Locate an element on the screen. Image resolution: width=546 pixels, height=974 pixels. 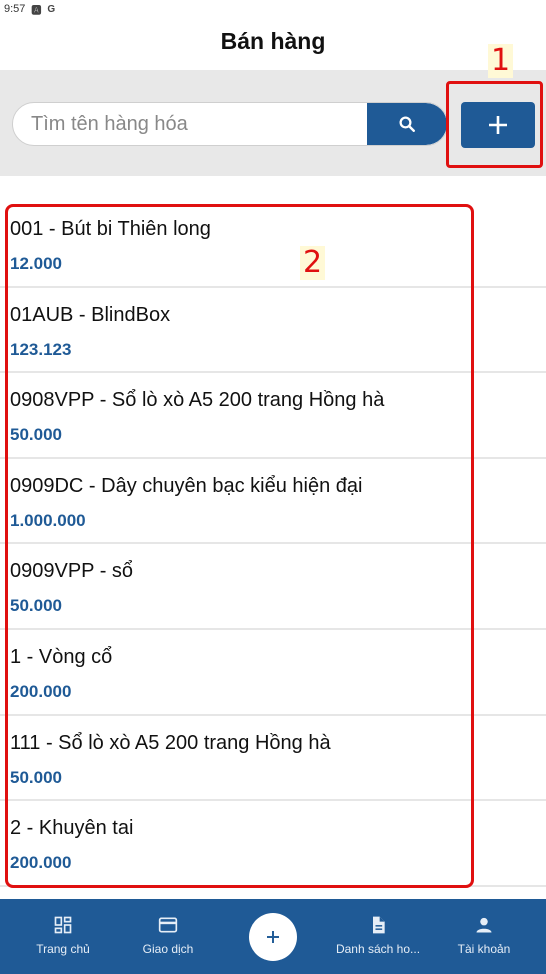
plus-icon is located at coordinates (273, 937).